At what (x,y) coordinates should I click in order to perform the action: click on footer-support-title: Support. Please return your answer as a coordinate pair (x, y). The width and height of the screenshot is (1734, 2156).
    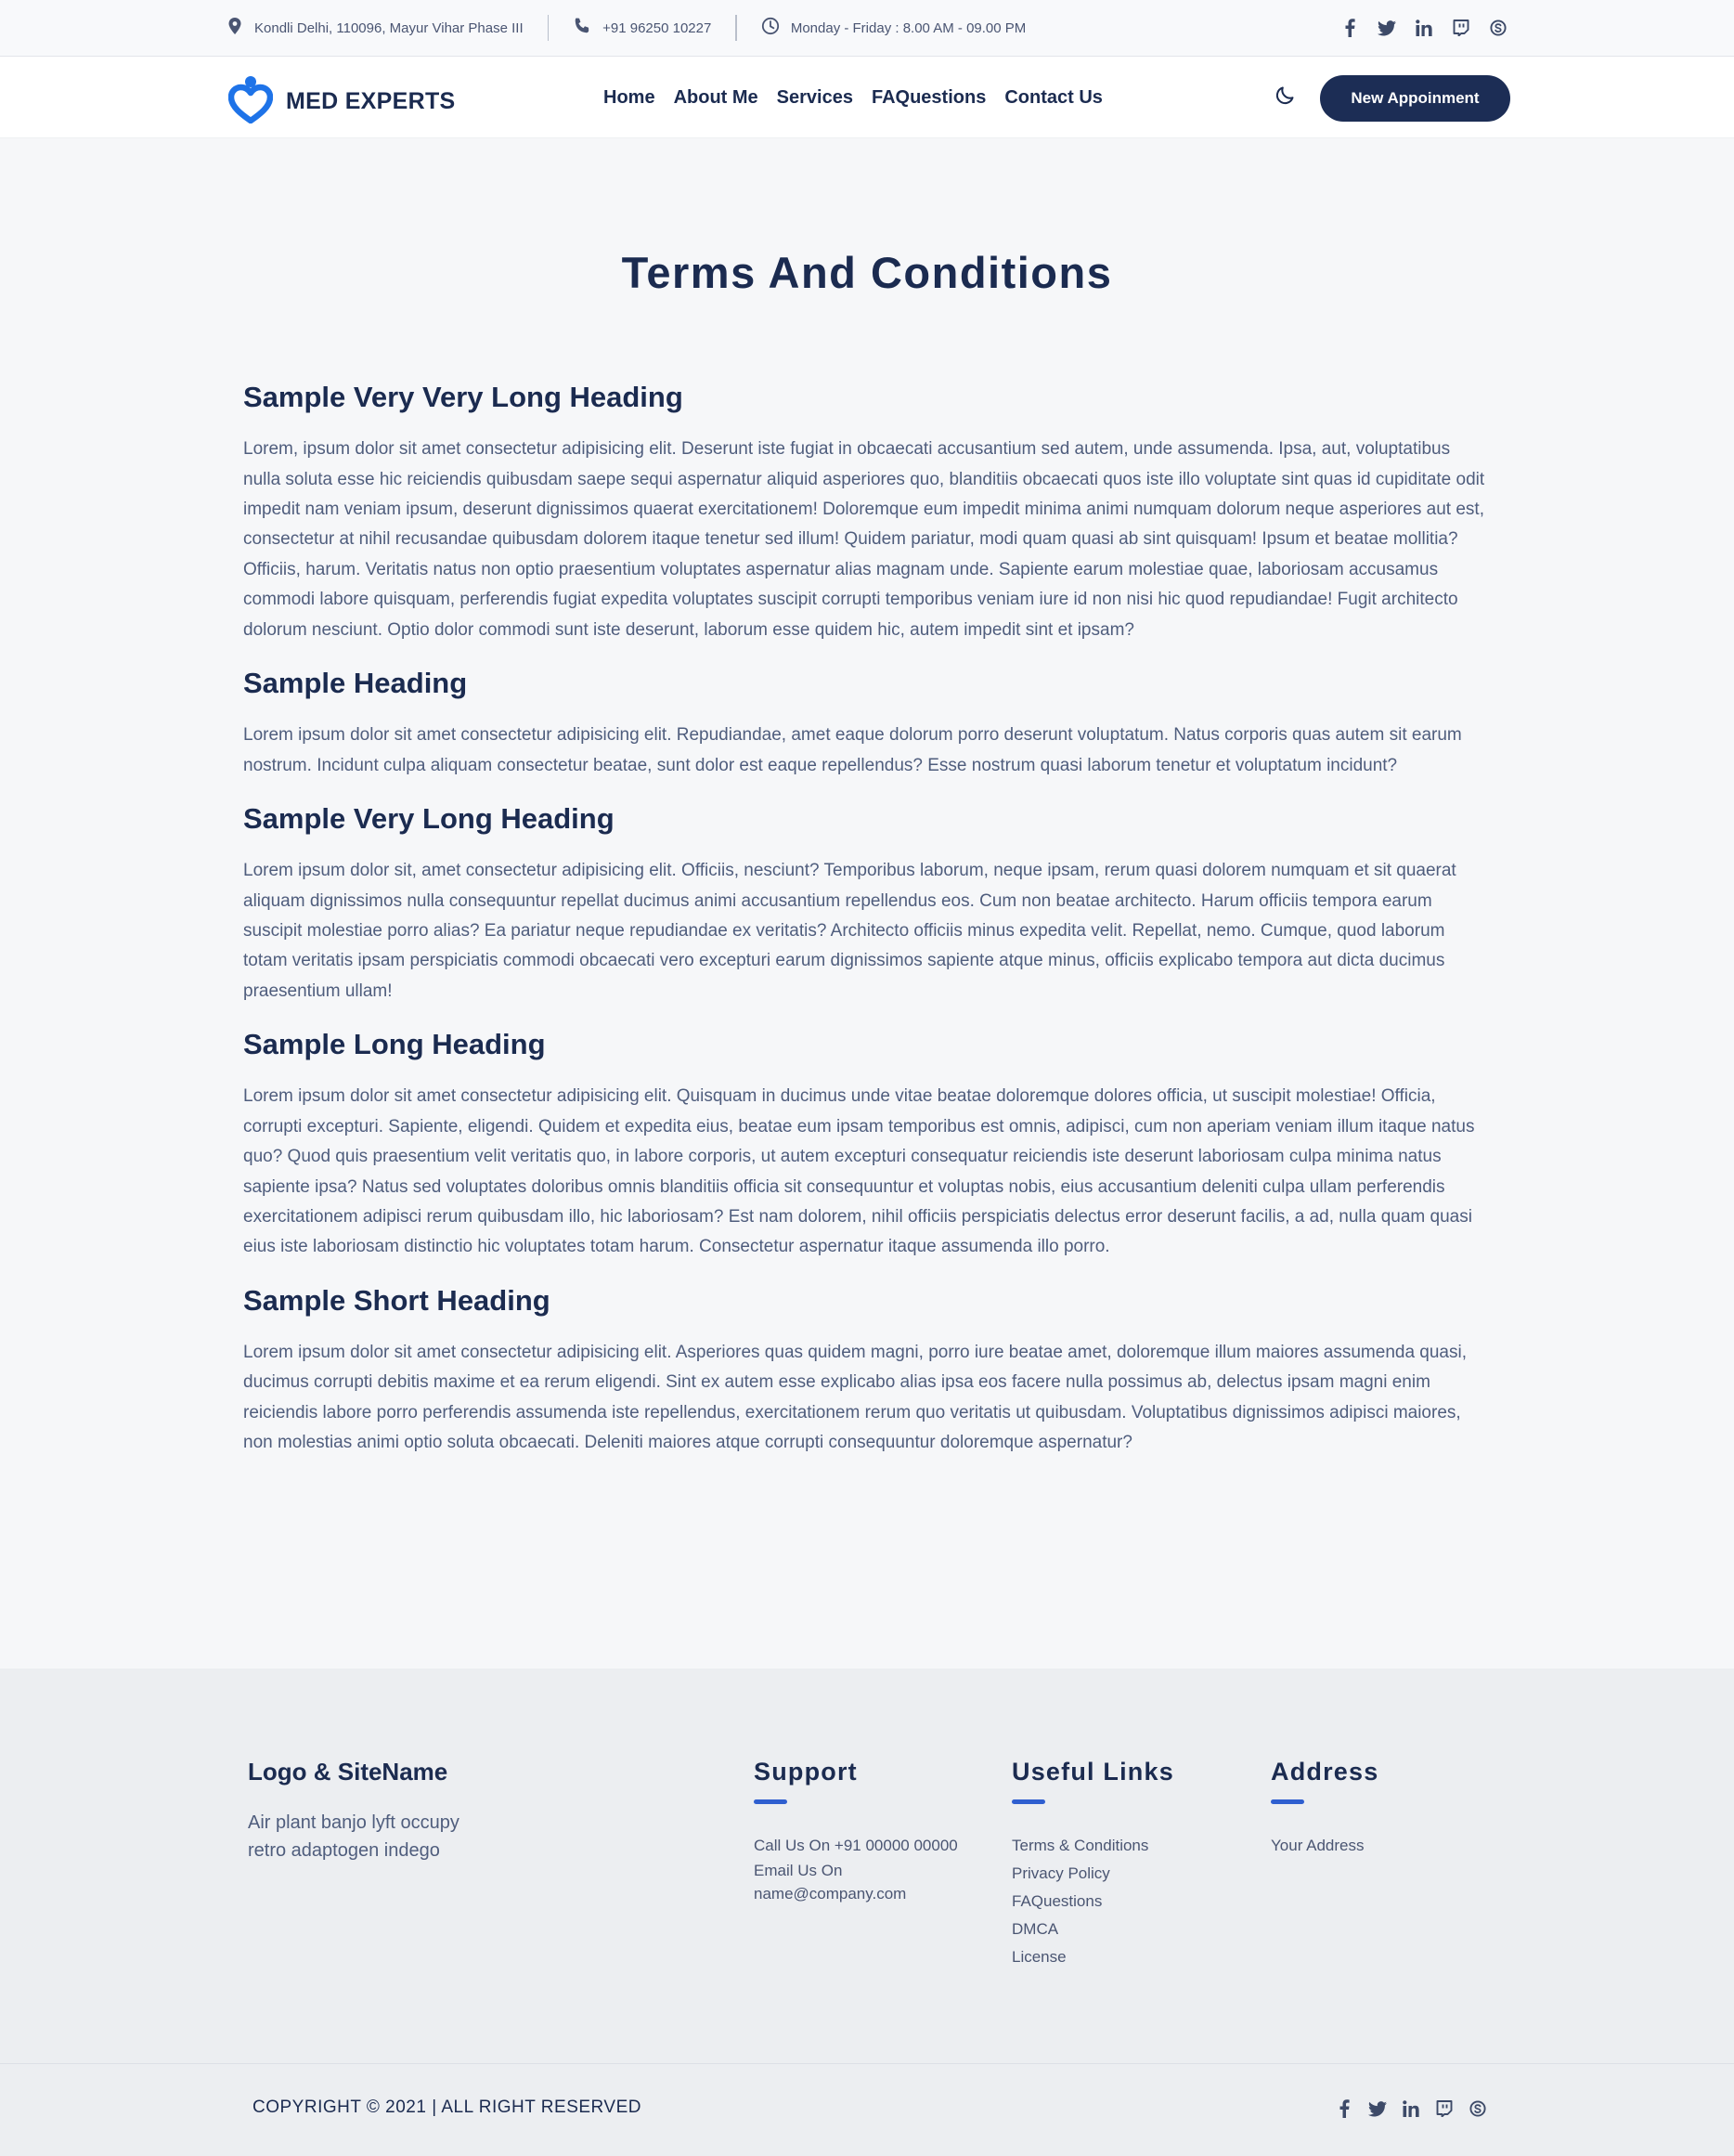
    Looking at the image, I should click on (806, 1772).